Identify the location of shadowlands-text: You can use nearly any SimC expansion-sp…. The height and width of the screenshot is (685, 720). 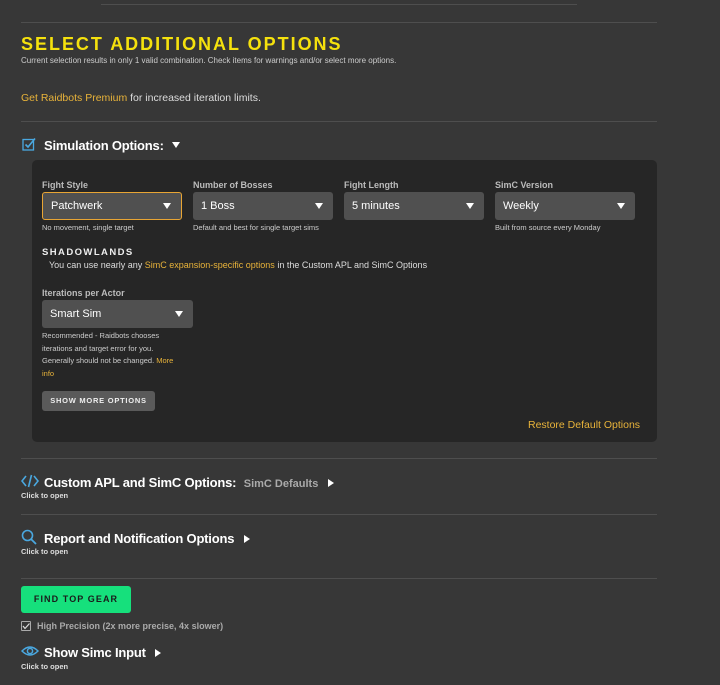
(238, 265).